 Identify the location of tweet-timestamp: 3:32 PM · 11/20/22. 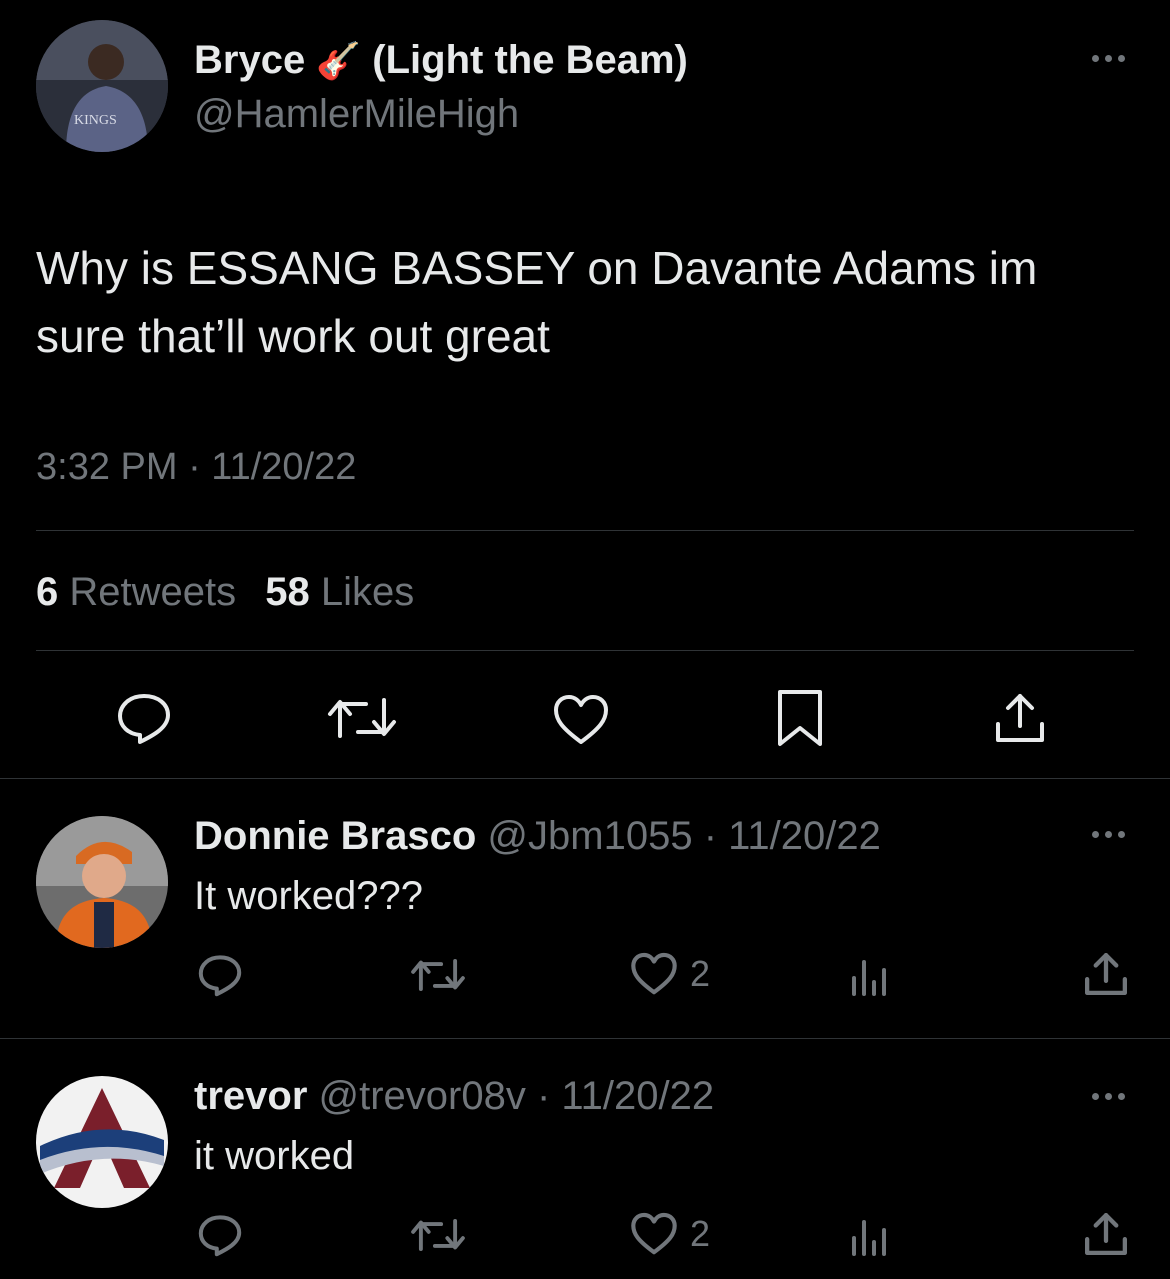
(196, 467).